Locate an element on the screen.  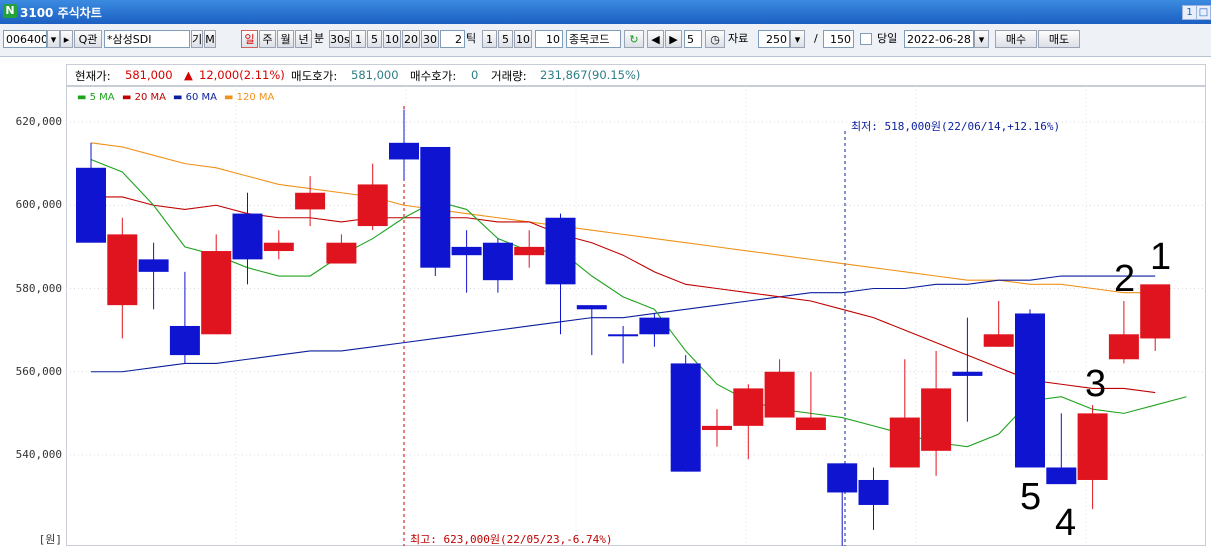
search-button: Q관 is located at coordinates (88, 39).